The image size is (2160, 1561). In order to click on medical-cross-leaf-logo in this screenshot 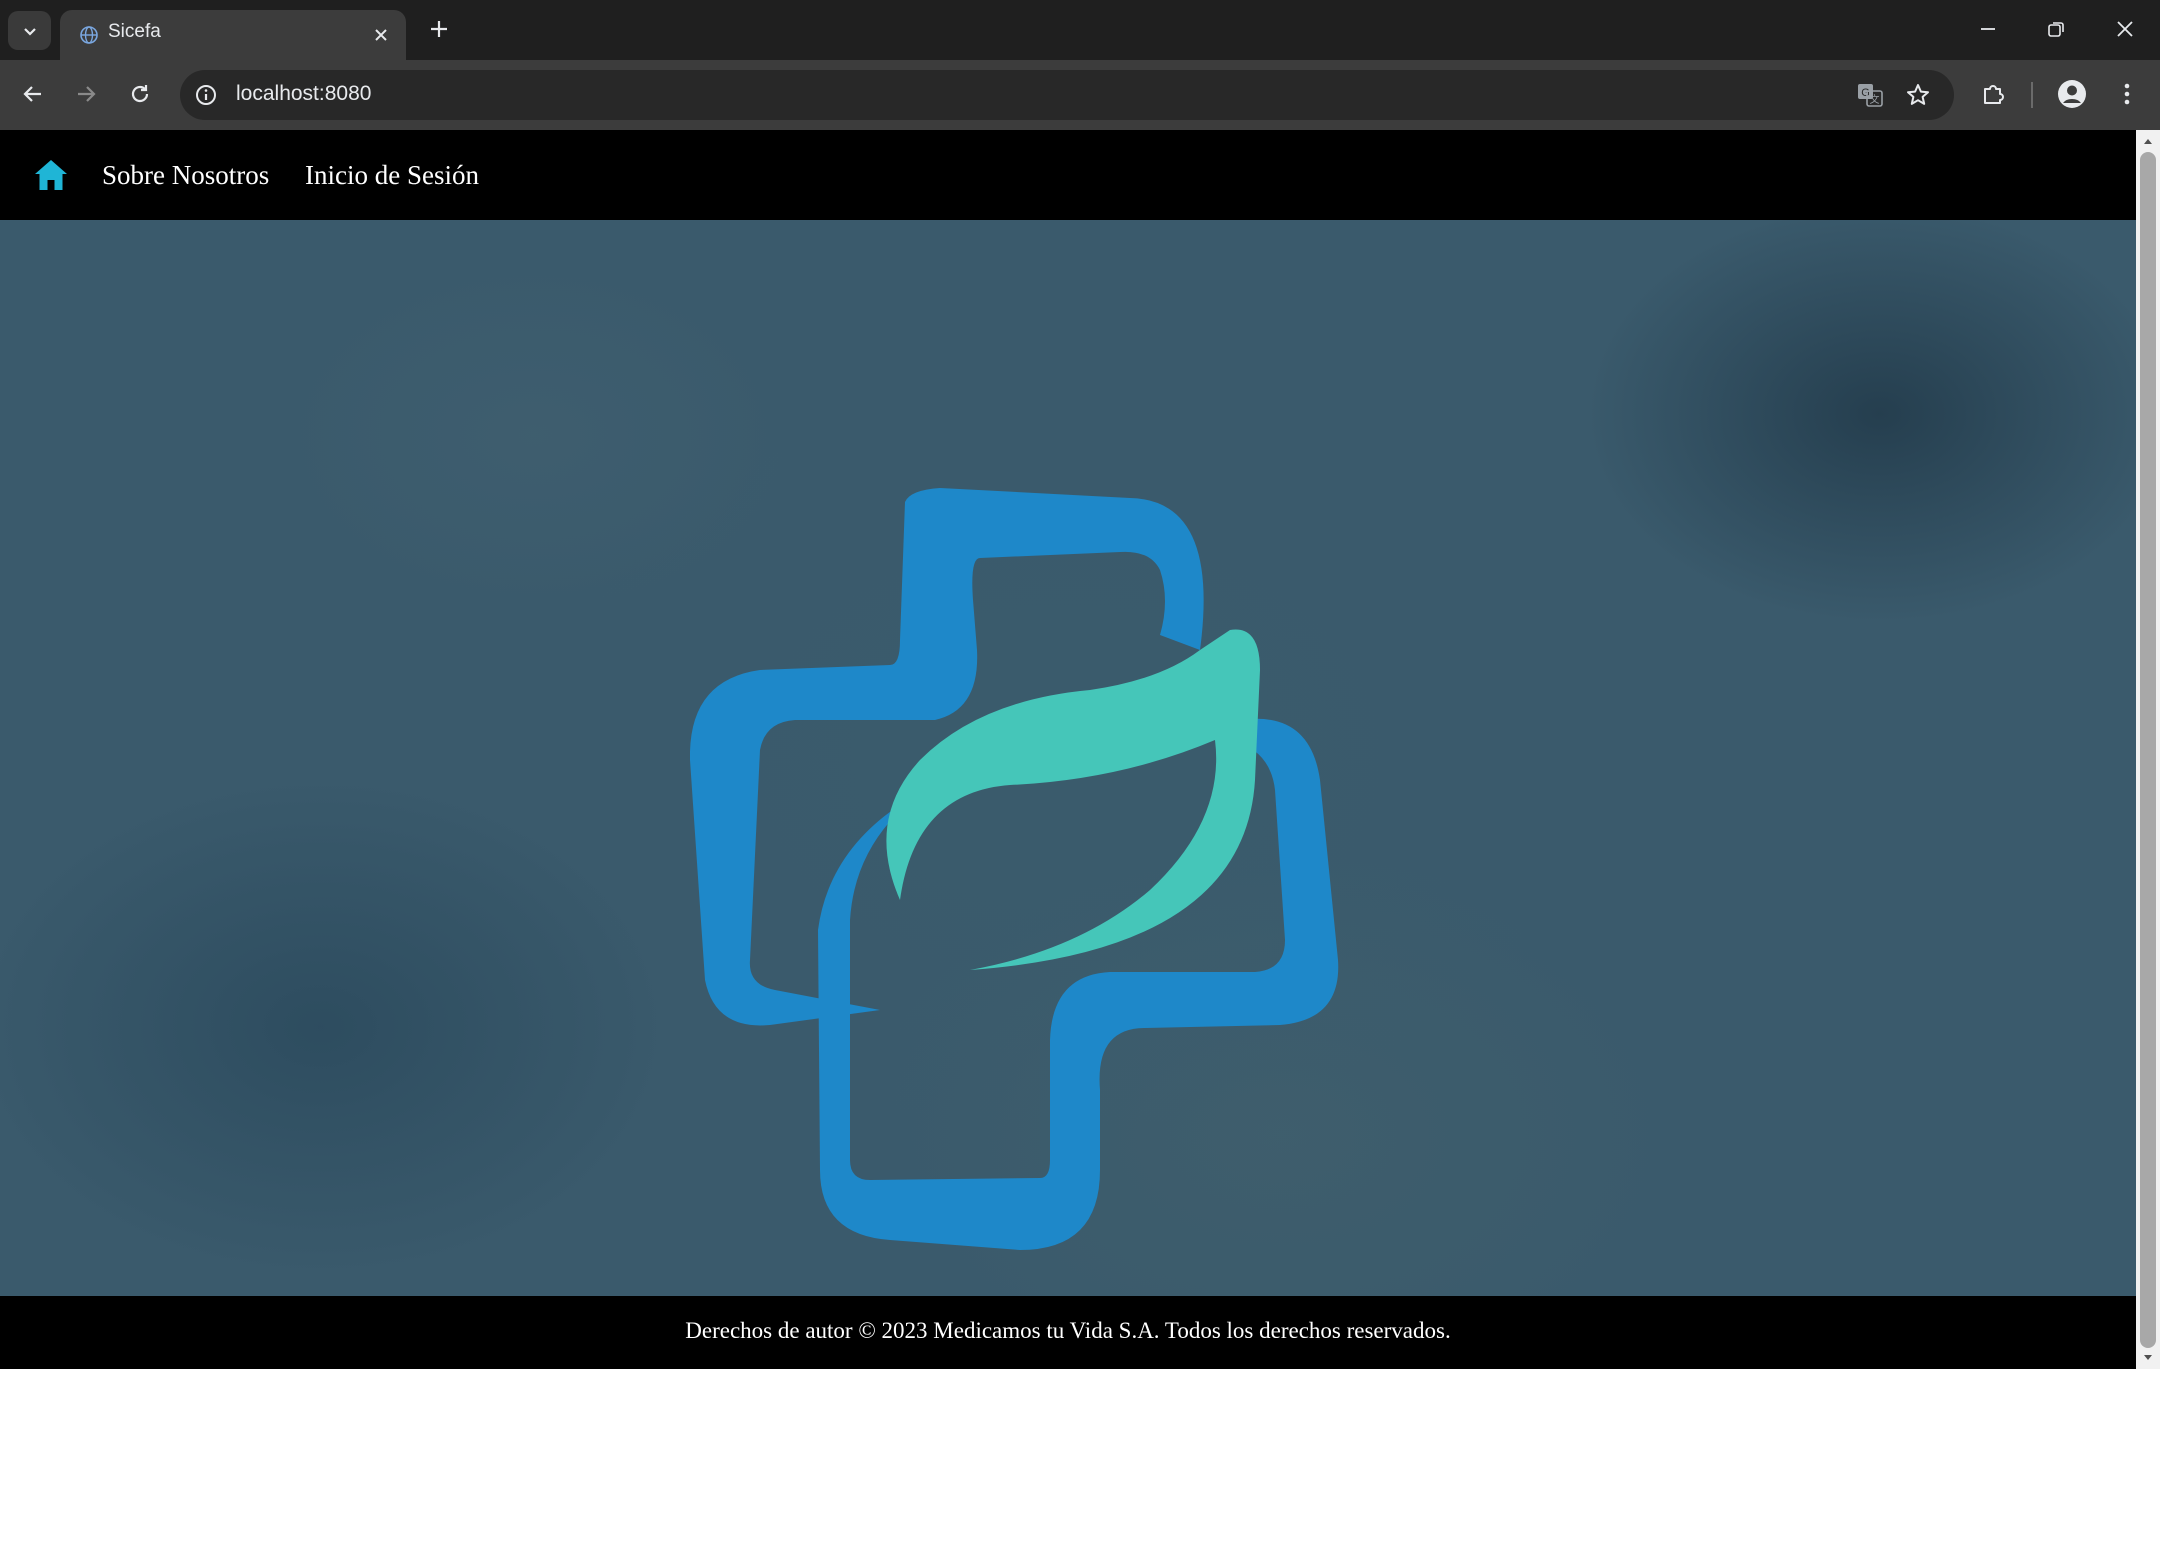, I will do `click(1014, 869)`.